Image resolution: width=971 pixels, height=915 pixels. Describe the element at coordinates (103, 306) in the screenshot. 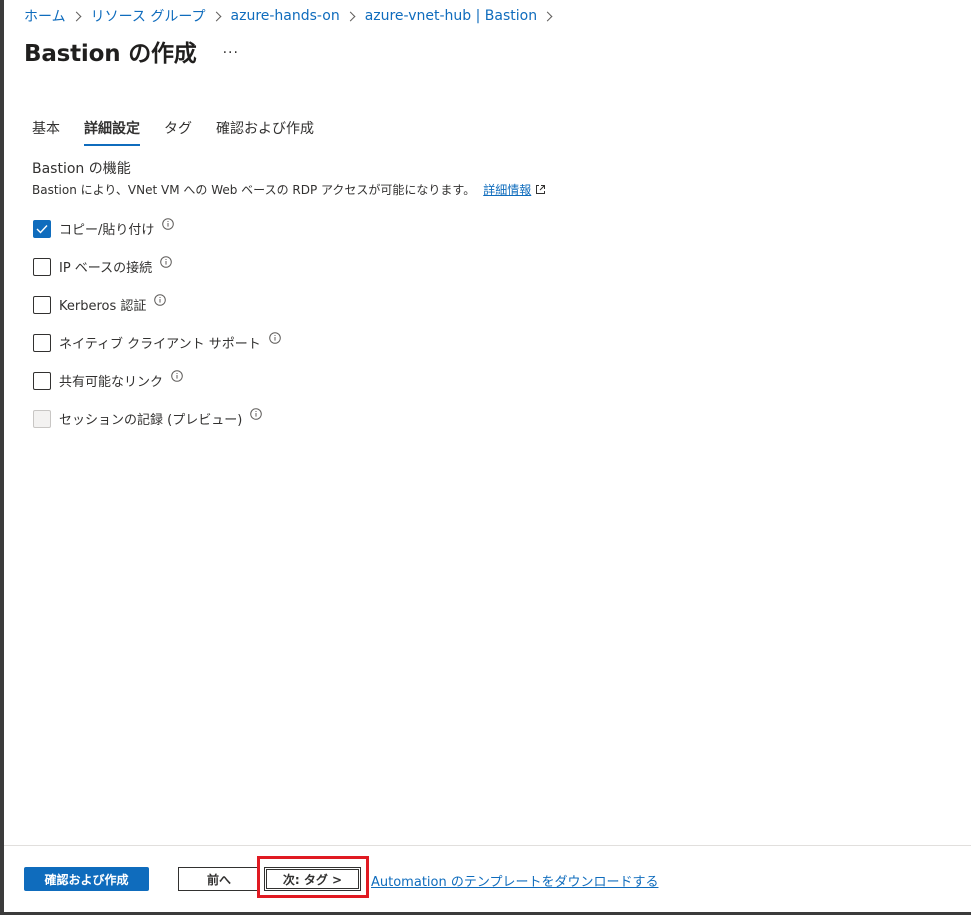

I see `kerberos-label: Kerberos 認証` at that location.